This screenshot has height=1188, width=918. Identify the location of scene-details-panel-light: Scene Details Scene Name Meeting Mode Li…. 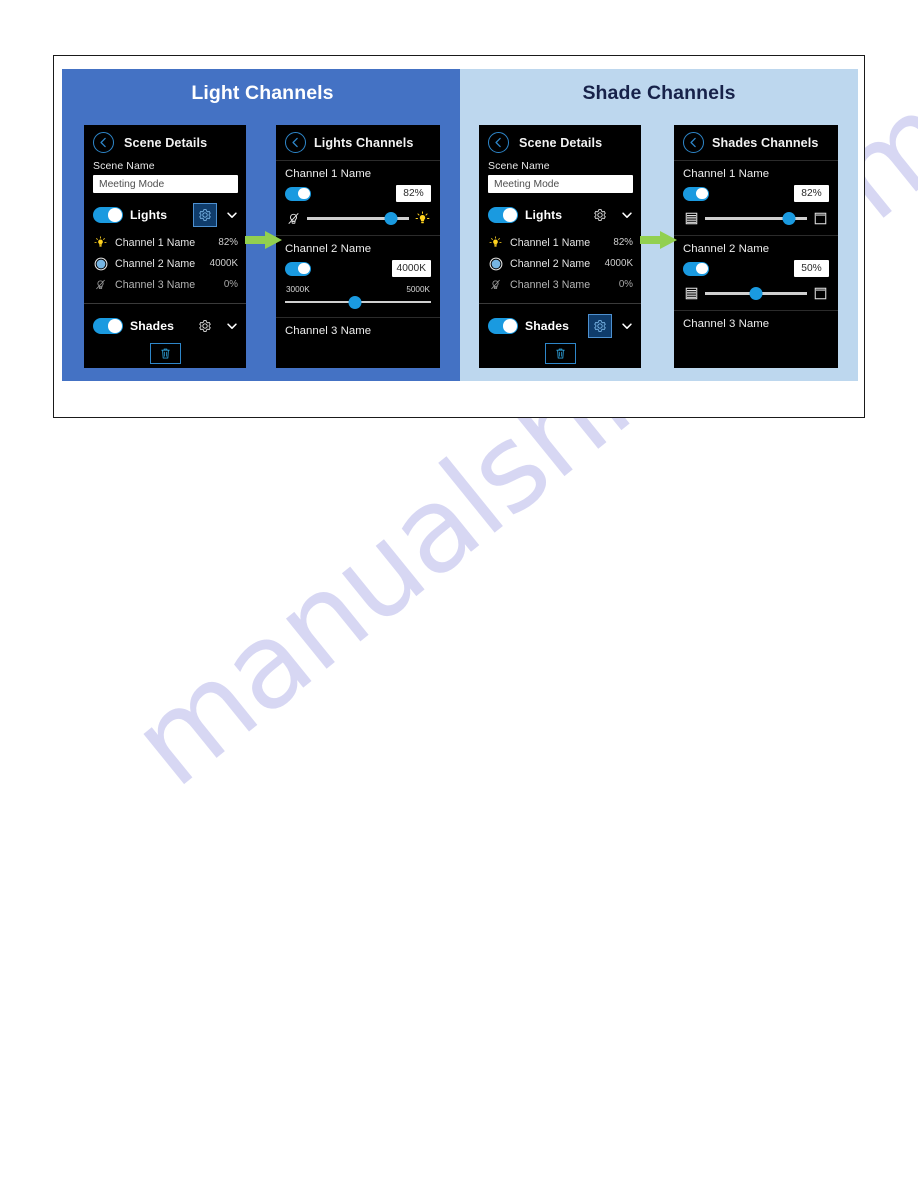
(165, 246).